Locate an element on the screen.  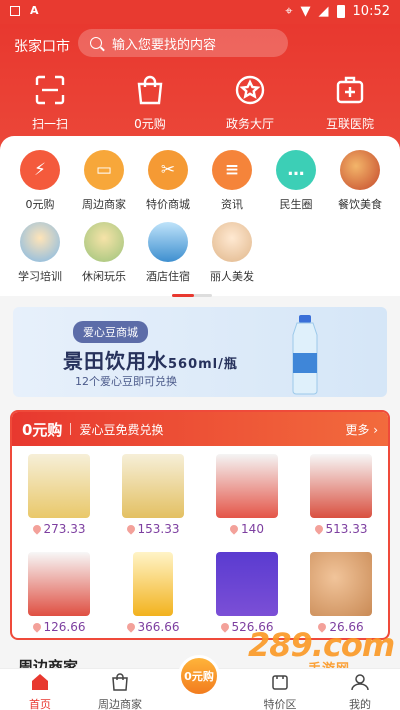
promo-banner: 爱心豆商城 景田饮用水560ml/瓶 12个爱心豆即可兑换 is located at coordinates (200, 352).